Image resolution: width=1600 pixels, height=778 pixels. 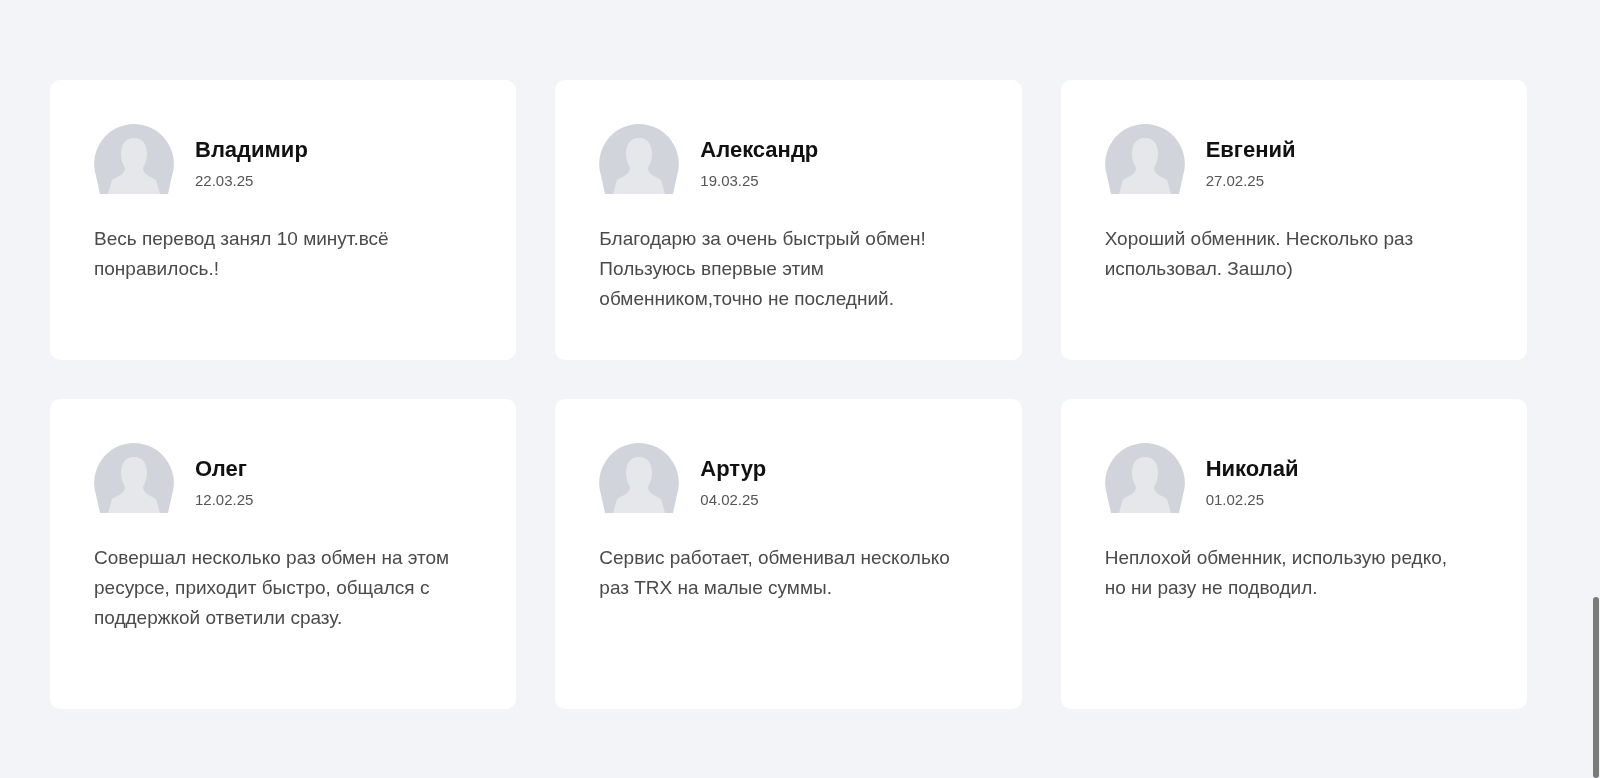 I want to click on reviewer-name: Александр, so click(x=759, y=150).